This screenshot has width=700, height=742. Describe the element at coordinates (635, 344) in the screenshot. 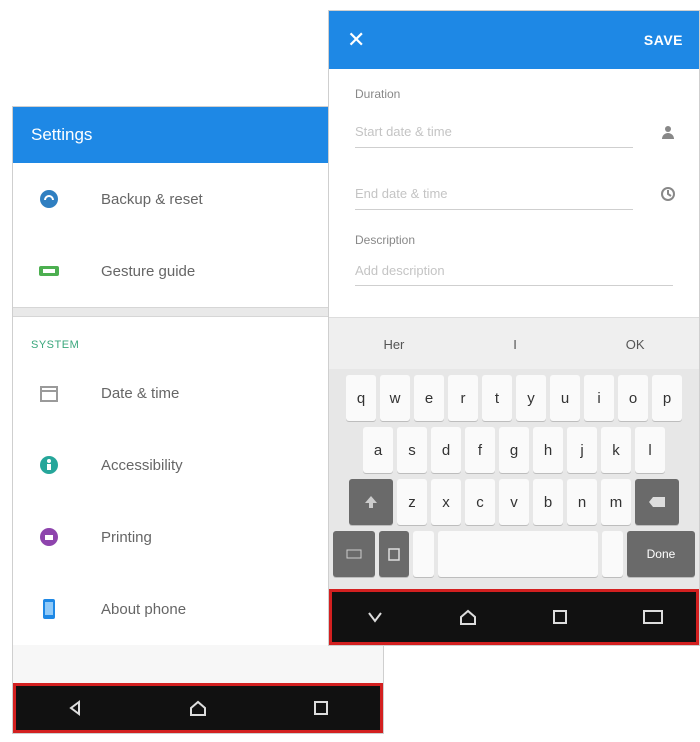

I see `suggestion-item: OK` at that location.